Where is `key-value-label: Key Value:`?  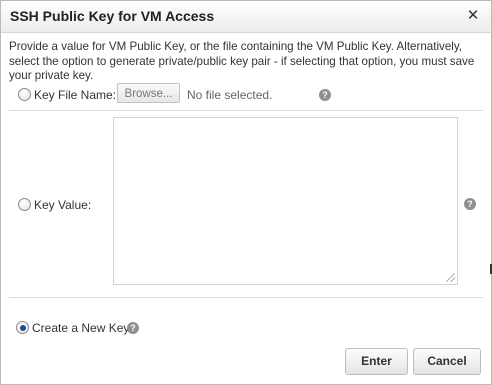
key-value-label: Key Value: is located at coordinates (63, 205).